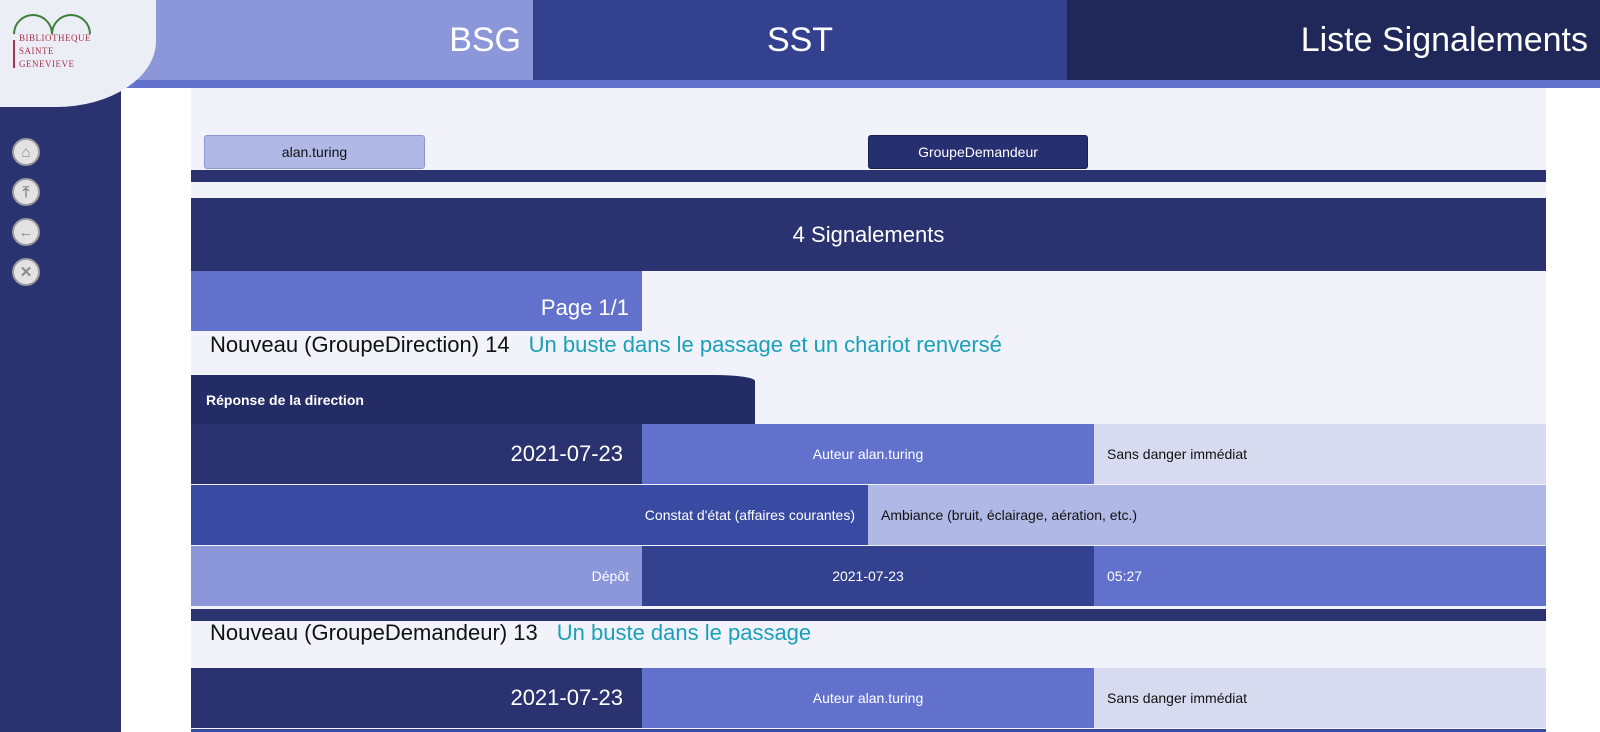  I want to click on entry-status: Nouveau (GroupeDirection) 14, so click(360, 344).